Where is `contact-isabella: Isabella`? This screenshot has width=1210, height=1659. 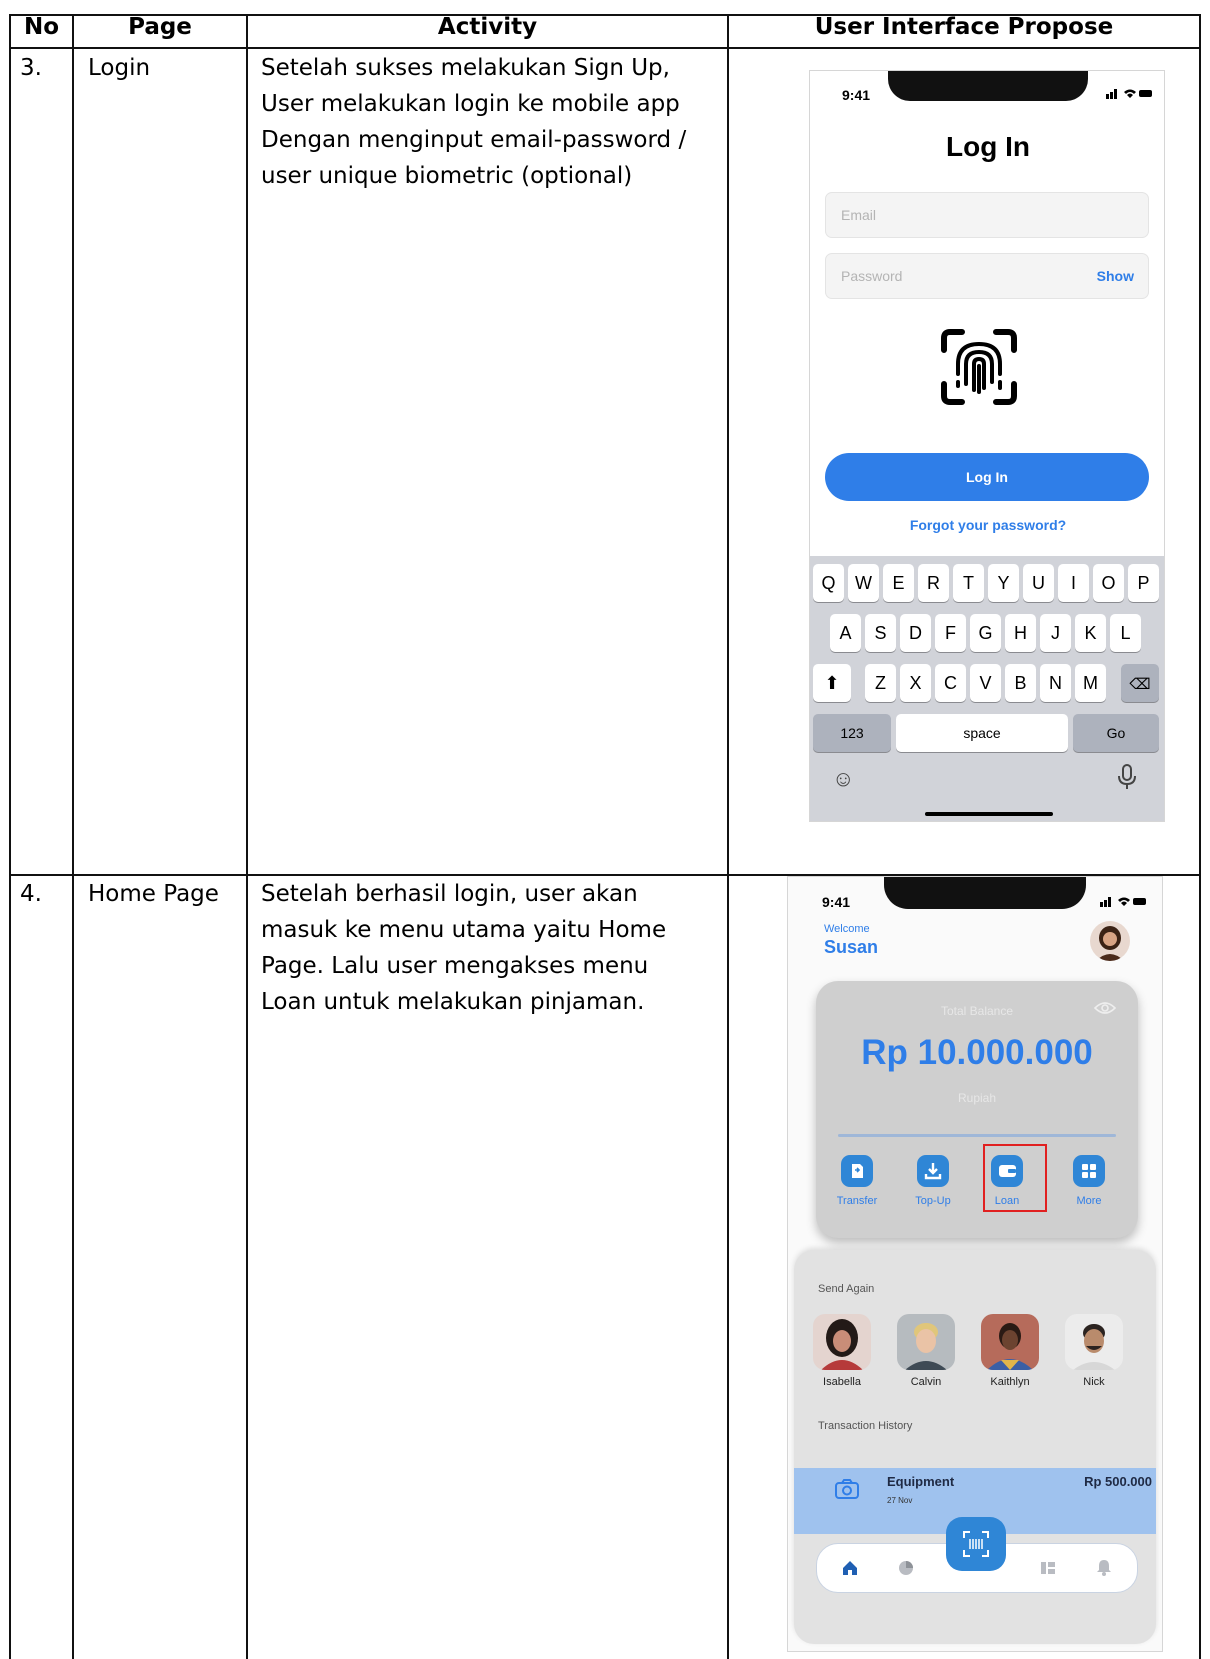 contact-isabella: Isabella is located at coordinates (842, 1351).